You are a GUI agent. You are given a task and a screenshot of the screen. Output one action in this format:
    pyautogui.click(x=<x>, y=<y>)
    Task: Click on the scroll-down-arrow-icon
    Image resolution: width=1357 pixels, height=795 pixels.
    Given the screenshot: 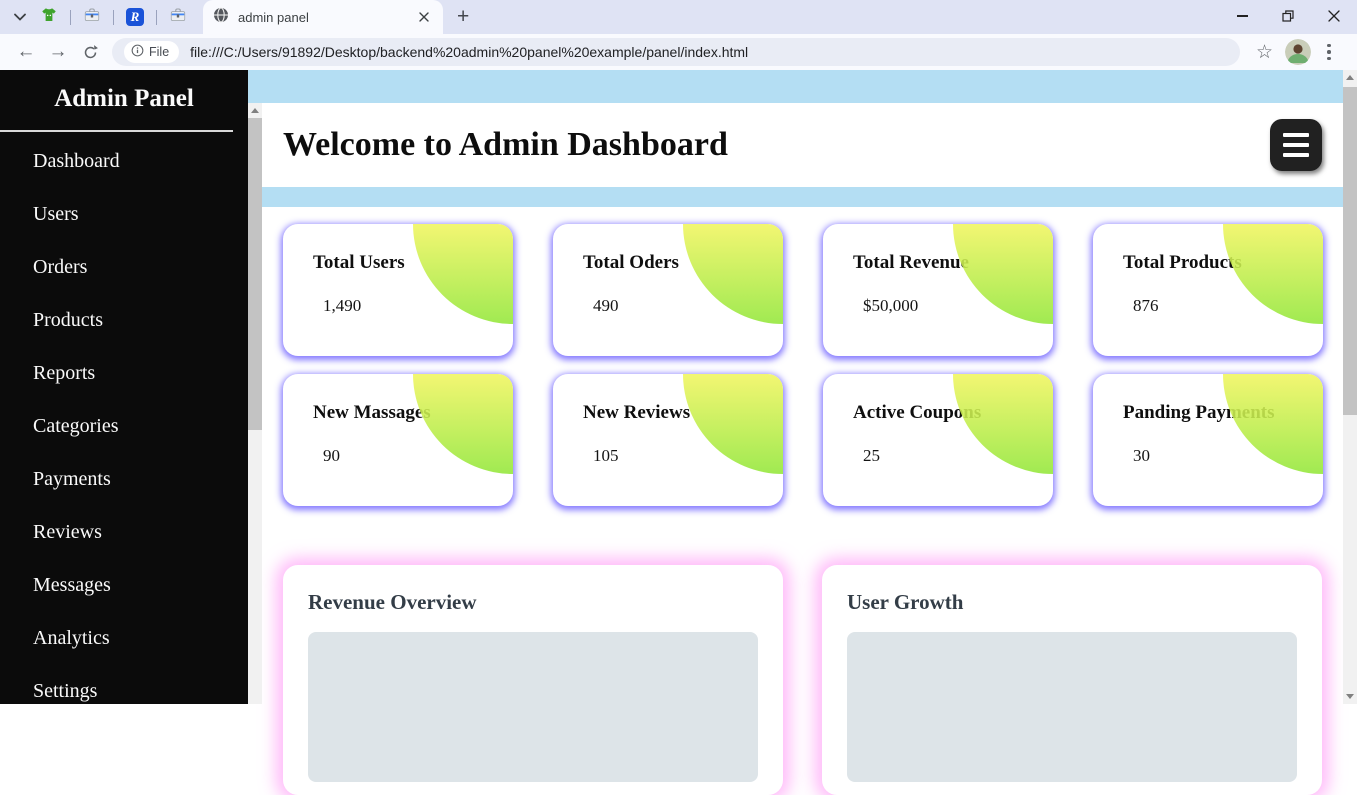 What is the action you would take?
    pyautogui.click(x=1350, y=696)
    